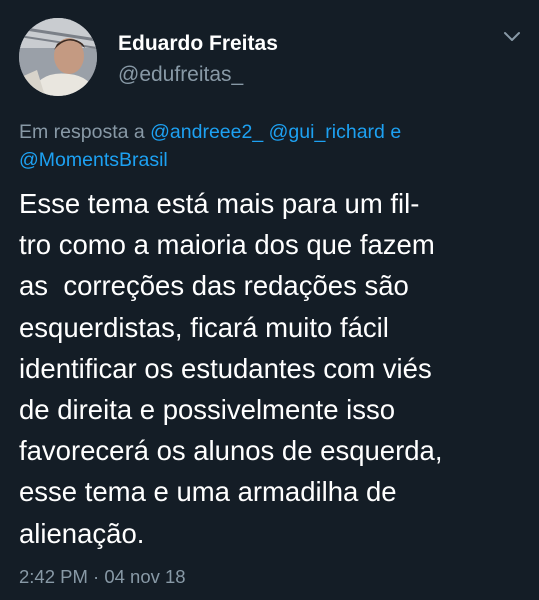 The image size is (539, 600). I want to click on reply-conjunction: e, so click(393, 132).